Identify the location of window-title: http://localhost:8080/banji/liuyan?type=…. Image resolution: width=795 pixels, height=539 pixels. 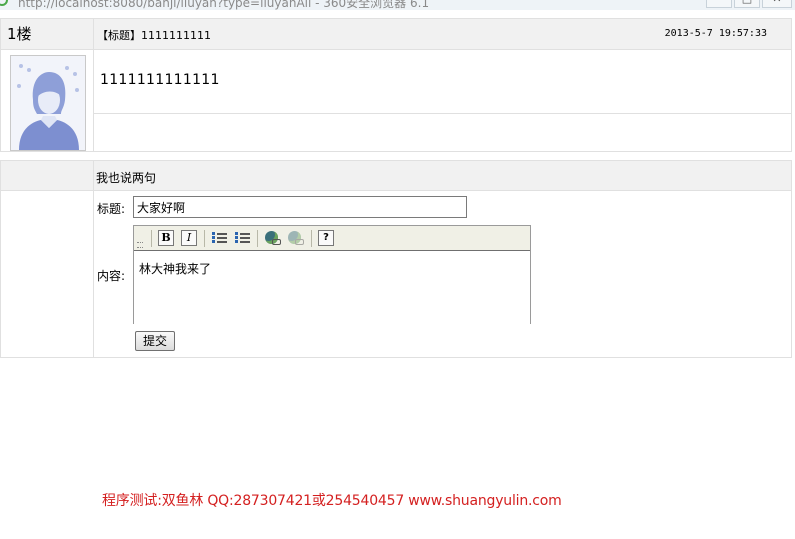
(224, 5).